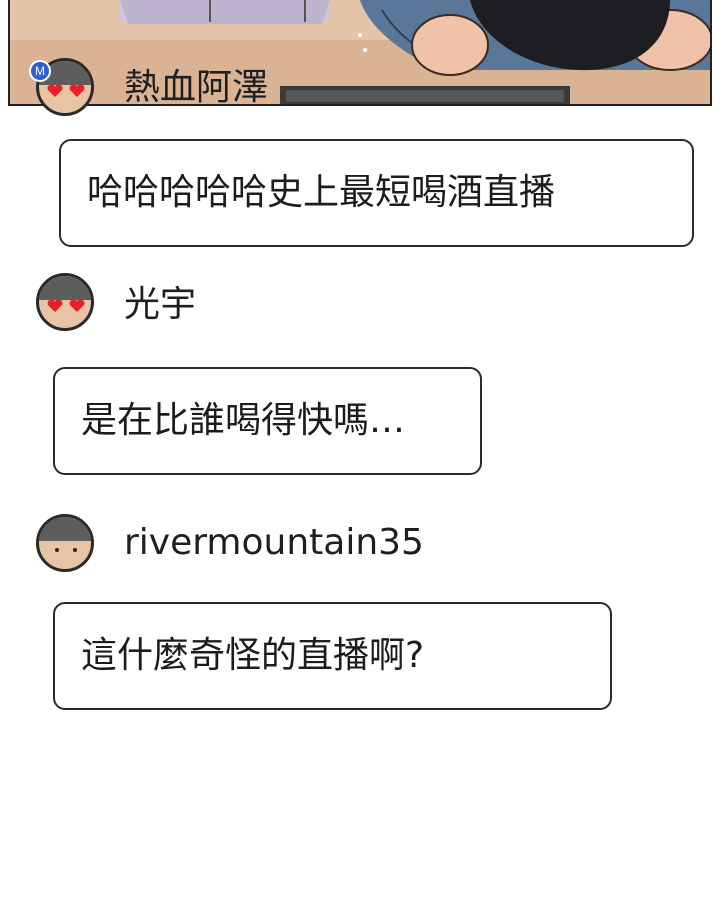 This screenshot has width=720, height=911. What do you see at coordinates (321, 192) in the screenshot?
I see `comment-text: 哈哈哈哈哈史上最短喝酒直播` at bounding box center [321, 192].